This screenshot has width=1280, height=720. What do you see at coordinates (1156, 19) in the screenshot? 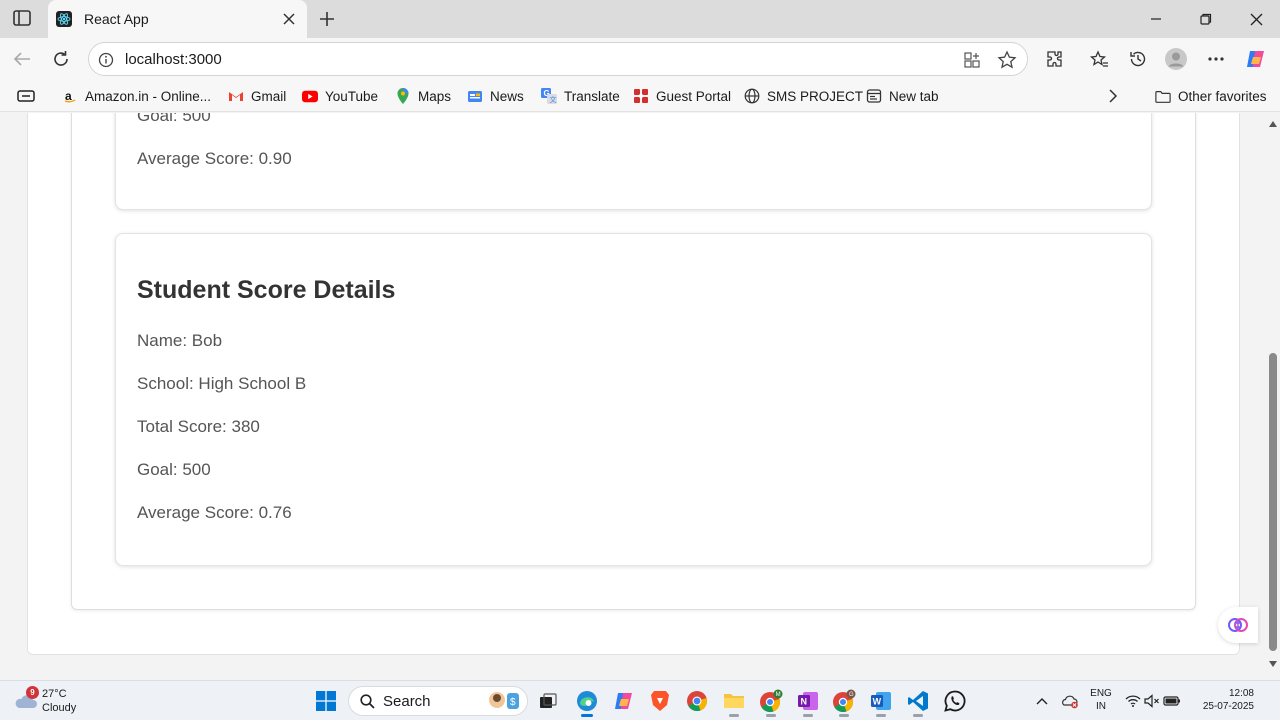
I see `minimize-icon` at bounding box center [1156, 19].